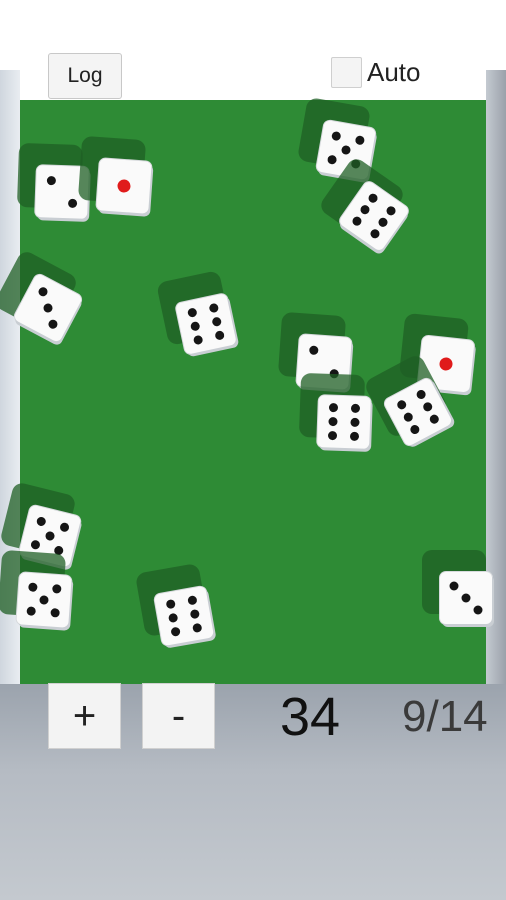 The image size is (506, 900). I want to click on dice-count: 9/14, so click(445, 716).